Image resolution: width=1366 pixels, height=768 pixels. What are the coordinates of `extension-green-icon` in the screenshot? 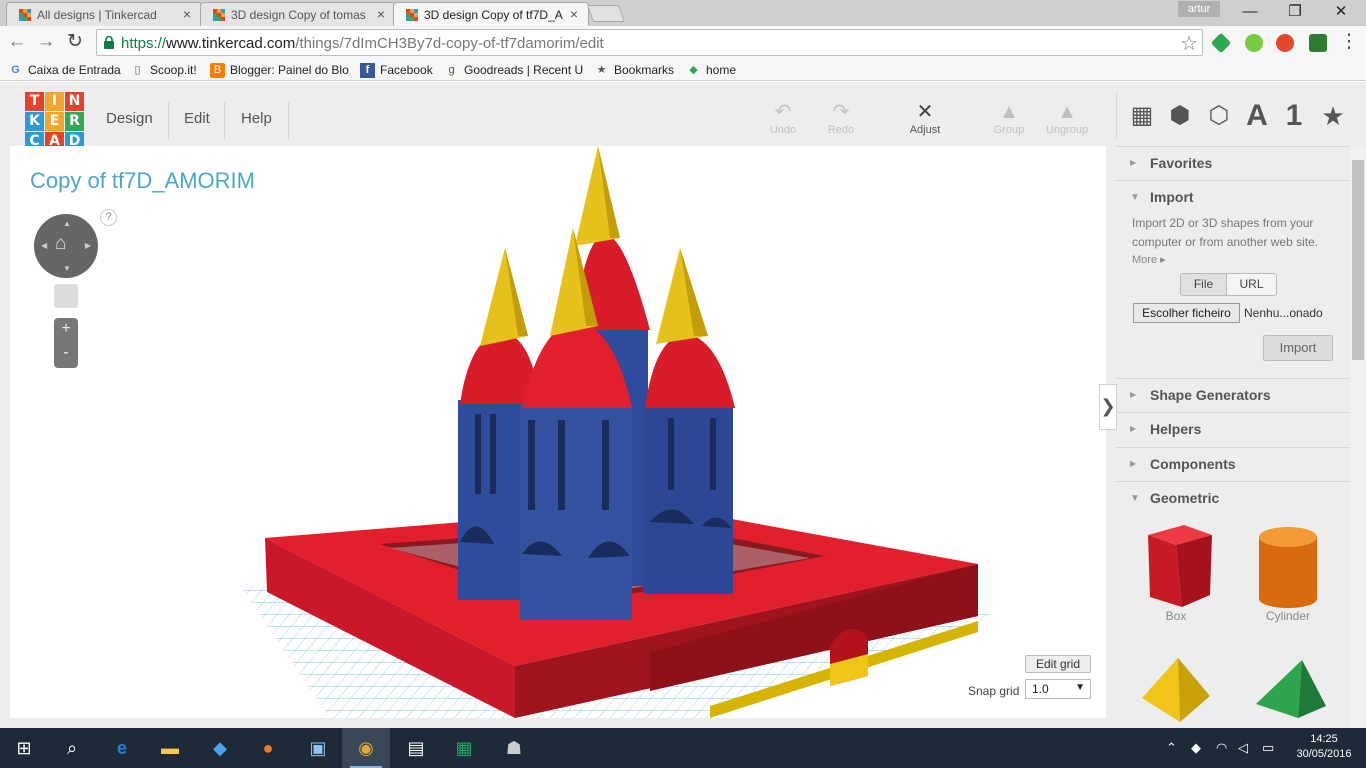 It's located at (1254, 43).